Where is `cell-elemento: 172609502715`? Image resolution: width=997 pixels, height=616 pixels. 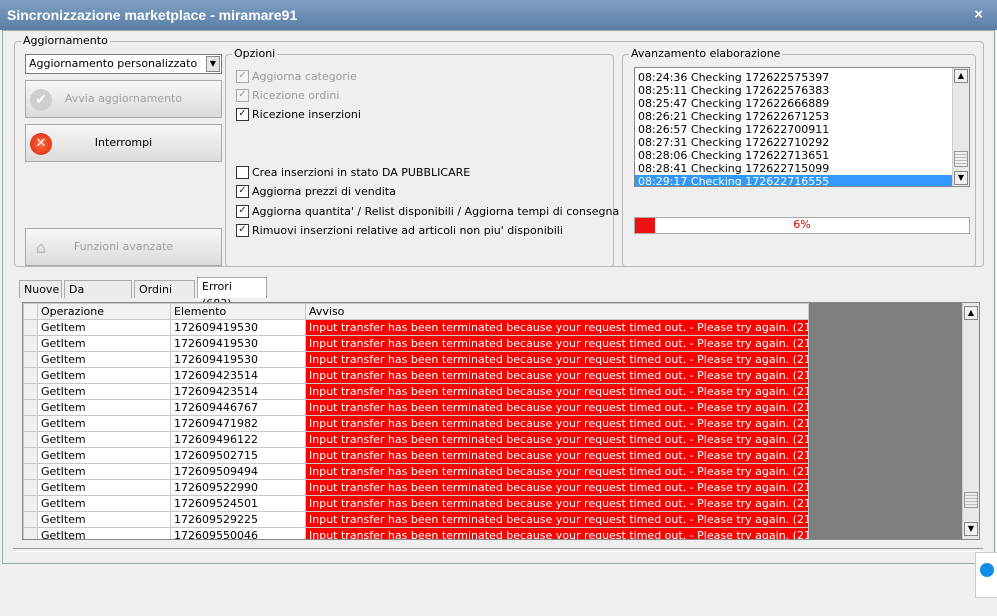 cell-elemento: 172609502715 is located at coordinates (238, 455).